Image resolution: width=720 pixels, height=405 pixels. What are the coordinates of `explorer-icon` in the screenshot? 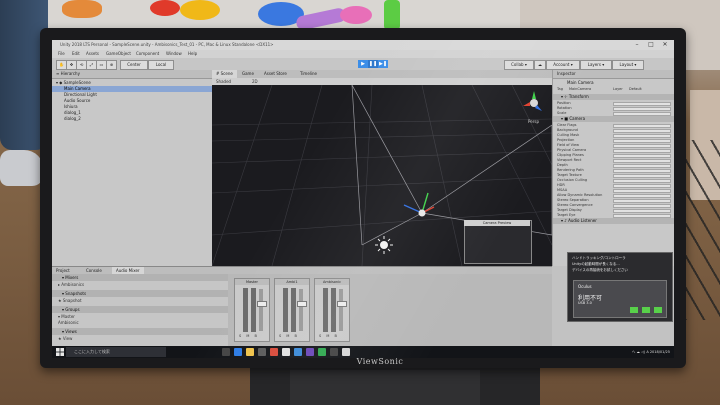 It's located at (250, 352).